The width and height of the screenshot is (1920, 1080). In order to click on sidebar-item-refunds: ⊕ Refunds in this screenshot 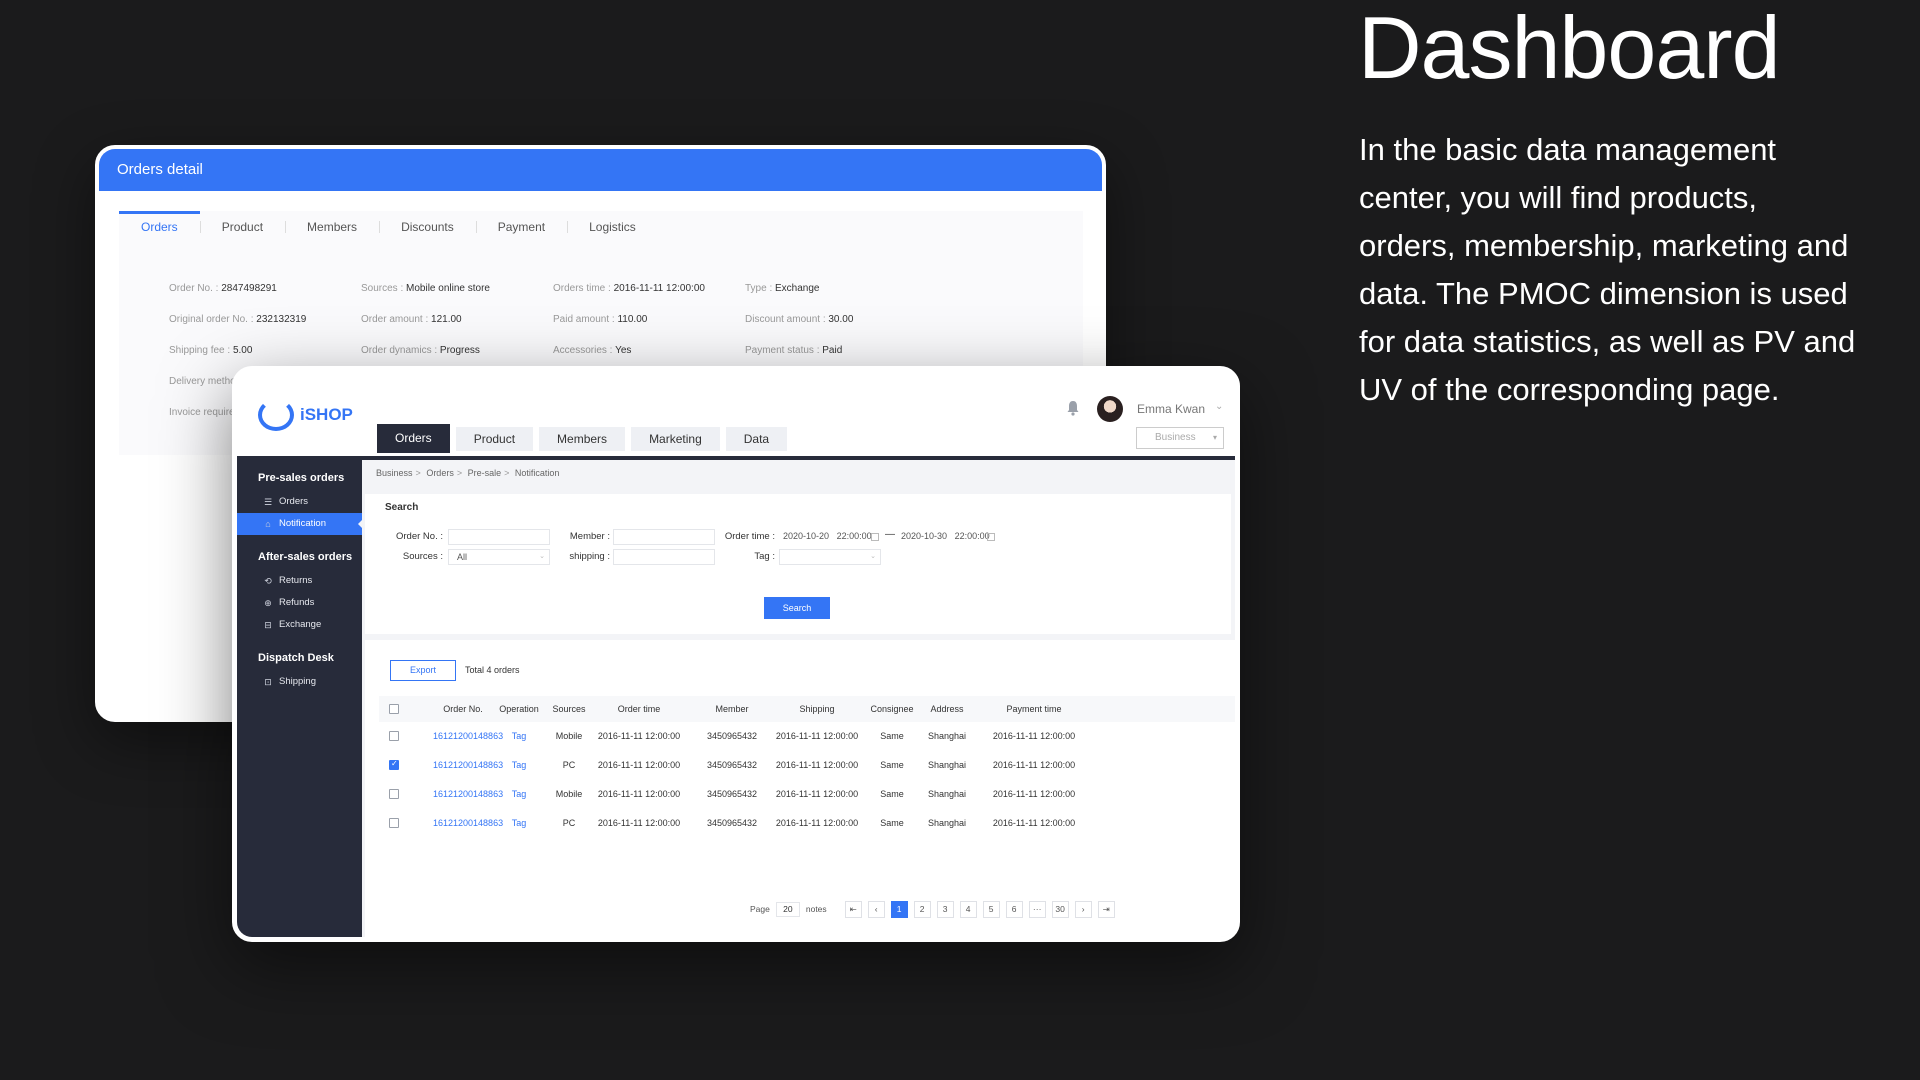, I will do `click(299, 603)`.